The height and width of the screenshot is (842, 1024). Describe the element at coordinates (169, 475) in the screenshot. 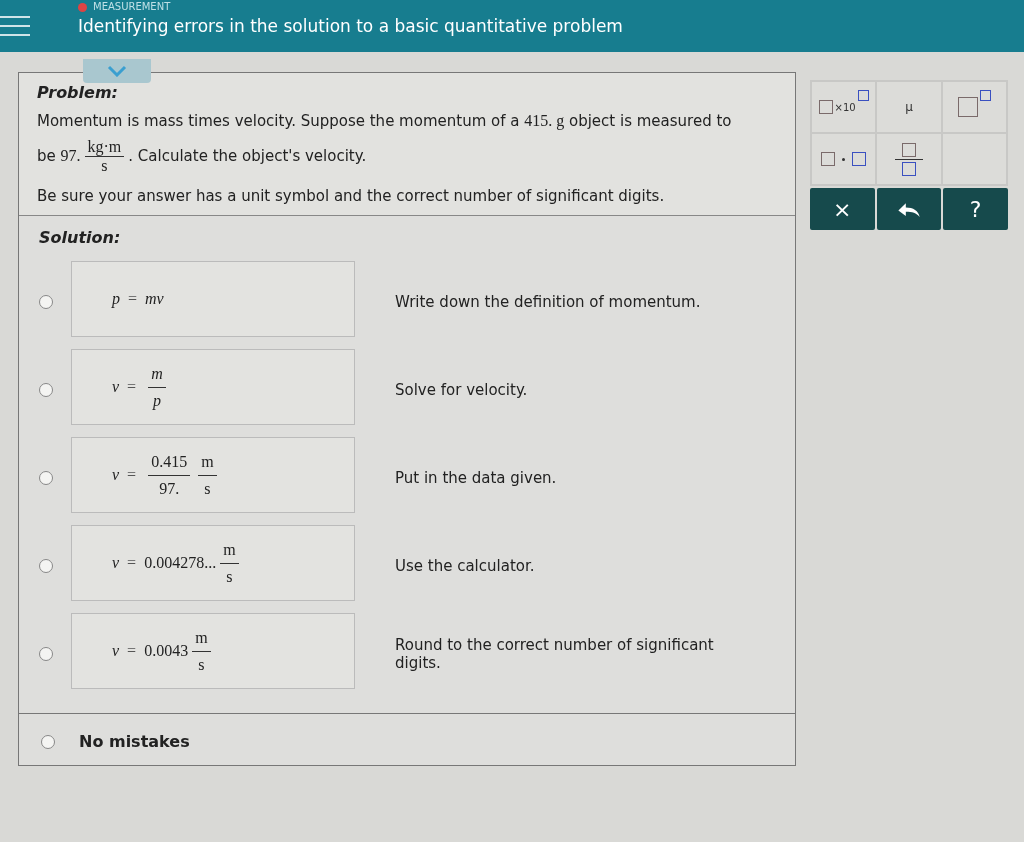

I see `fraction: 0.415 97.` at that location.